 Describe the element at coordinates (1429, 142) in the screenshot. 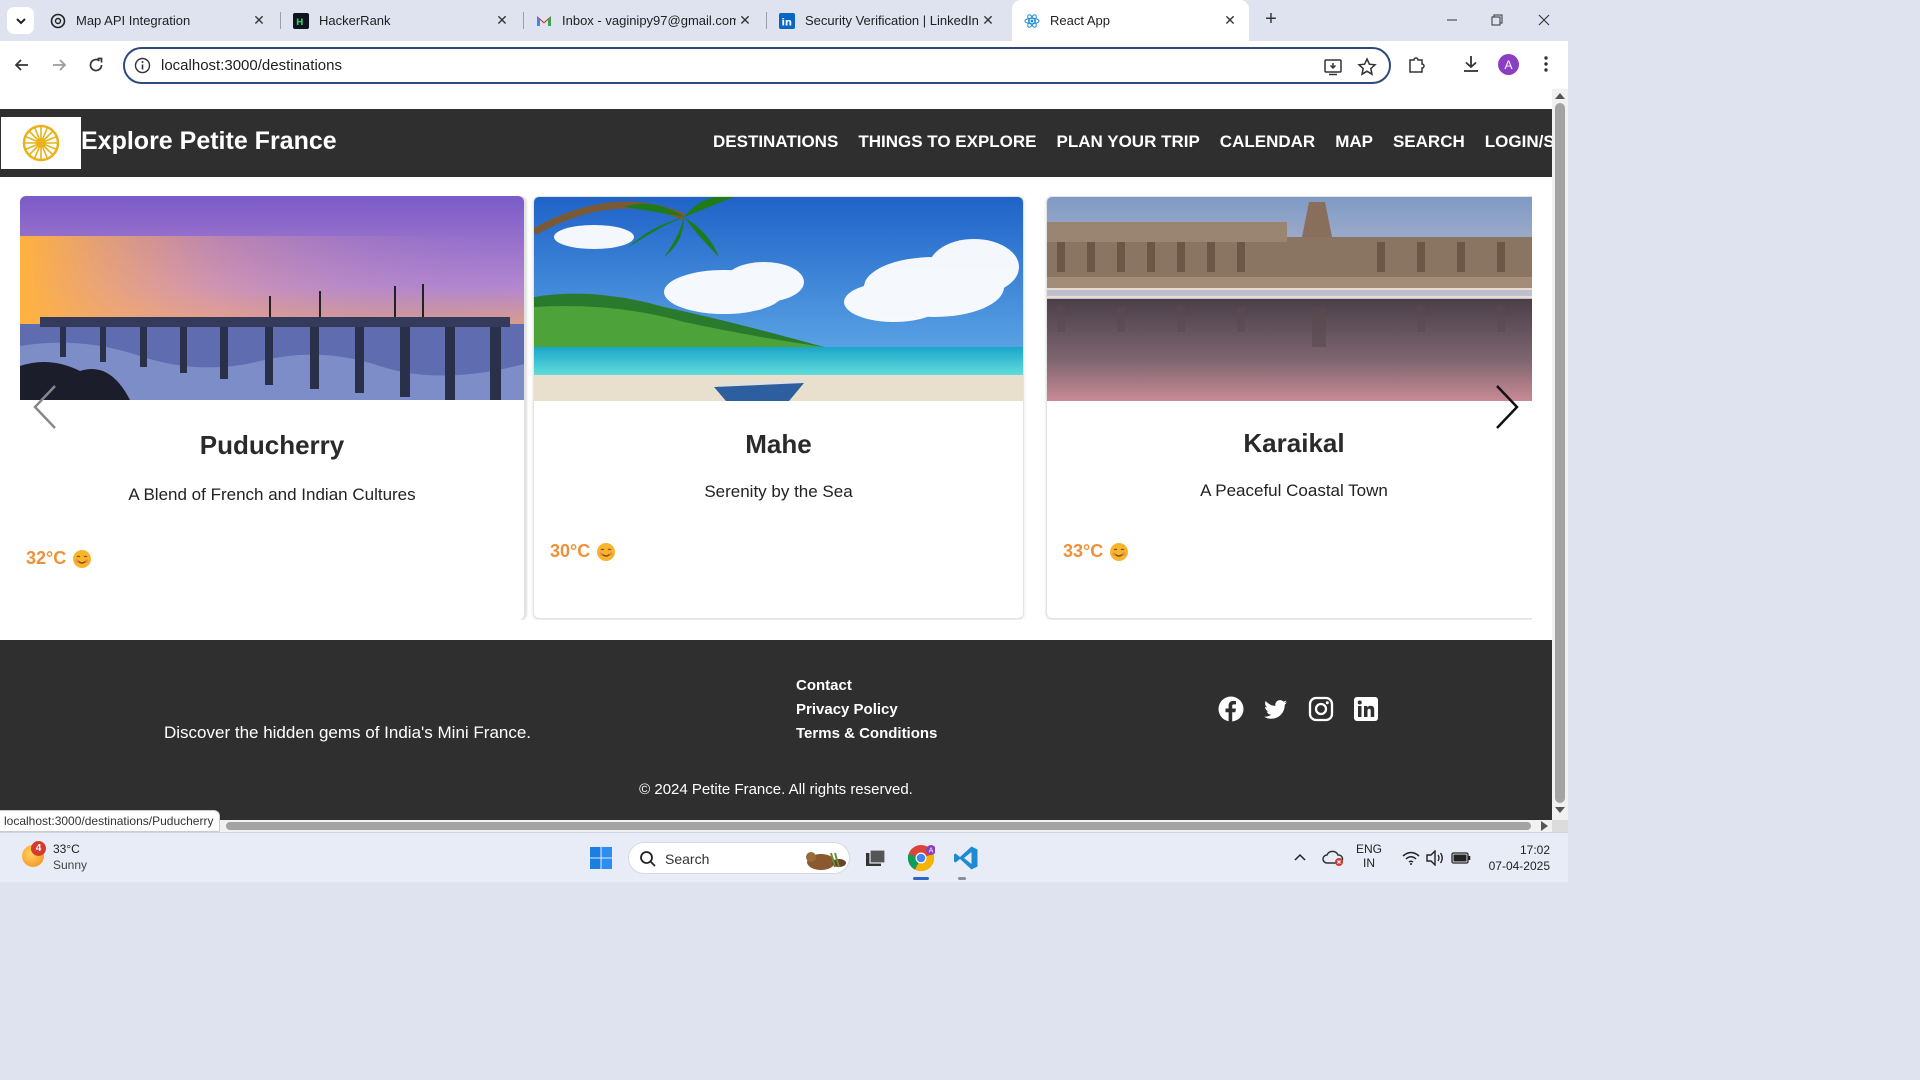

I see `nav-search: SEARCH` at that location.